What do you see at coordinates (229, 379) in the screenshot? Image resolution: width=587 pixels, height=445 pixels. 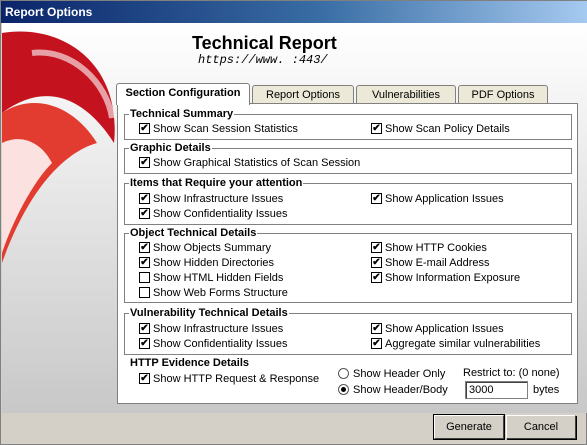 I see `show-http-request-response-checkbox: ✔ Show HTTP Request & Response` at bounding box center [229, 379].